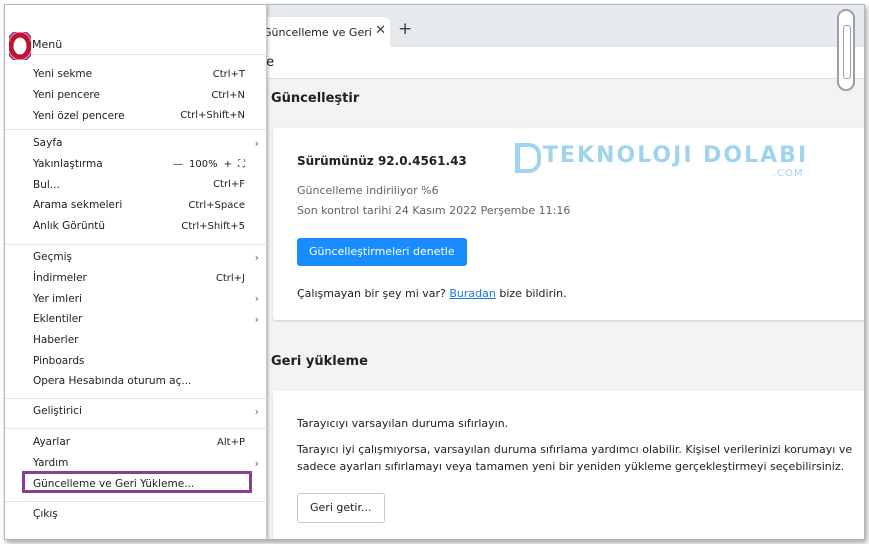 Image resolution: width=869 pixels, height=544 pixels. Describe the element at coordinates (59, 360) in the screenshot. I see `menu-item-label: Pinboards` at that location.